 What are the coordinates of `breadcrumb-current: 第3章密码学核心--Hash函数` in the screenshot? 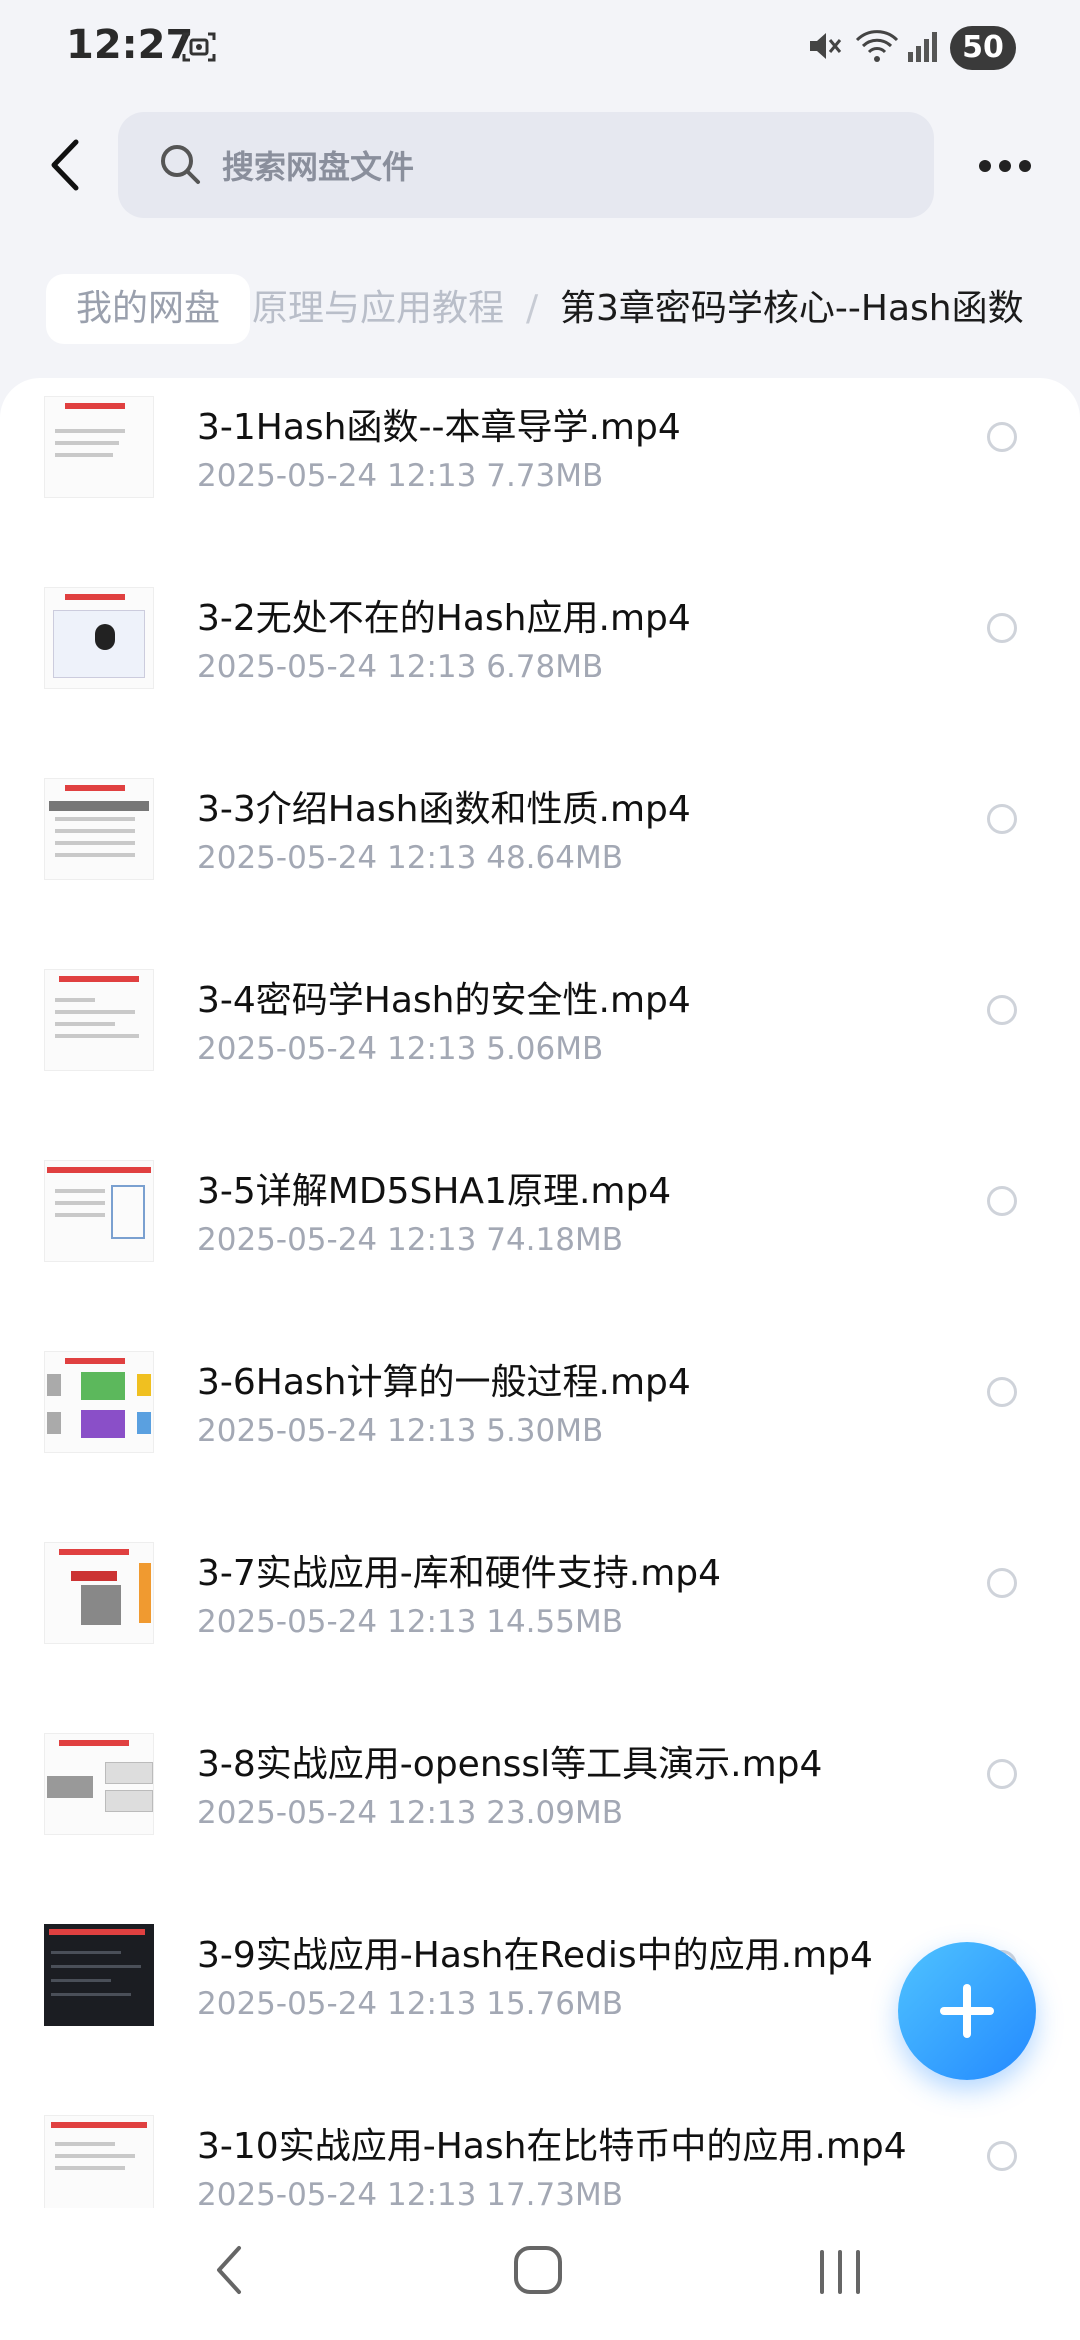 It's located at (792, 308).